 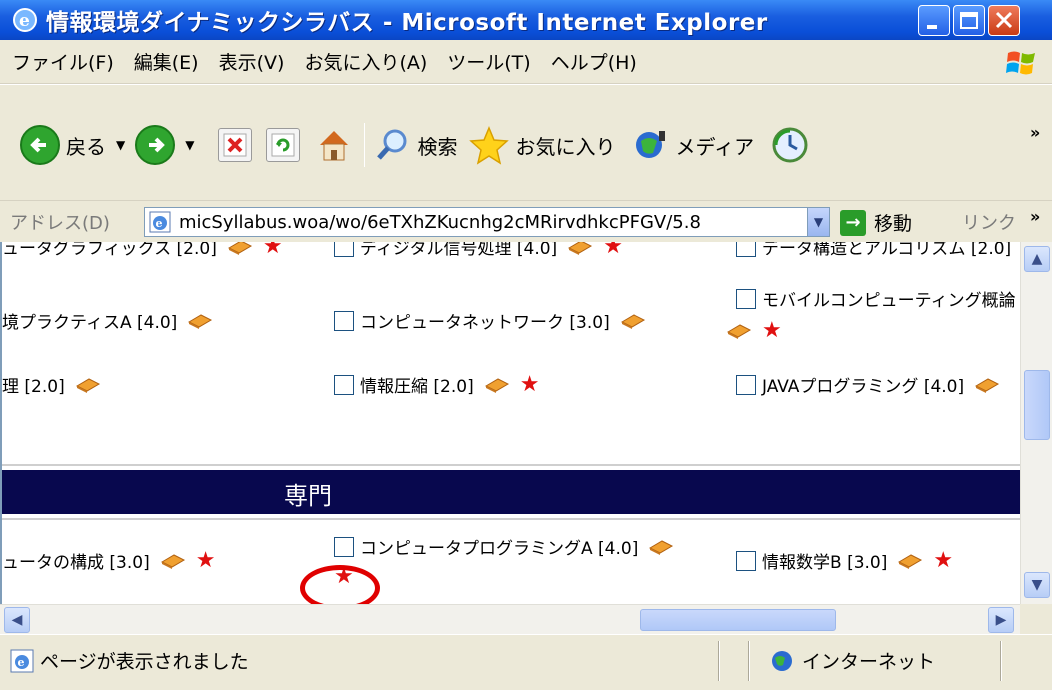 I want to click on course-item: ディジタル信号処理 [4.0] ★, so click(x=478, y=250).